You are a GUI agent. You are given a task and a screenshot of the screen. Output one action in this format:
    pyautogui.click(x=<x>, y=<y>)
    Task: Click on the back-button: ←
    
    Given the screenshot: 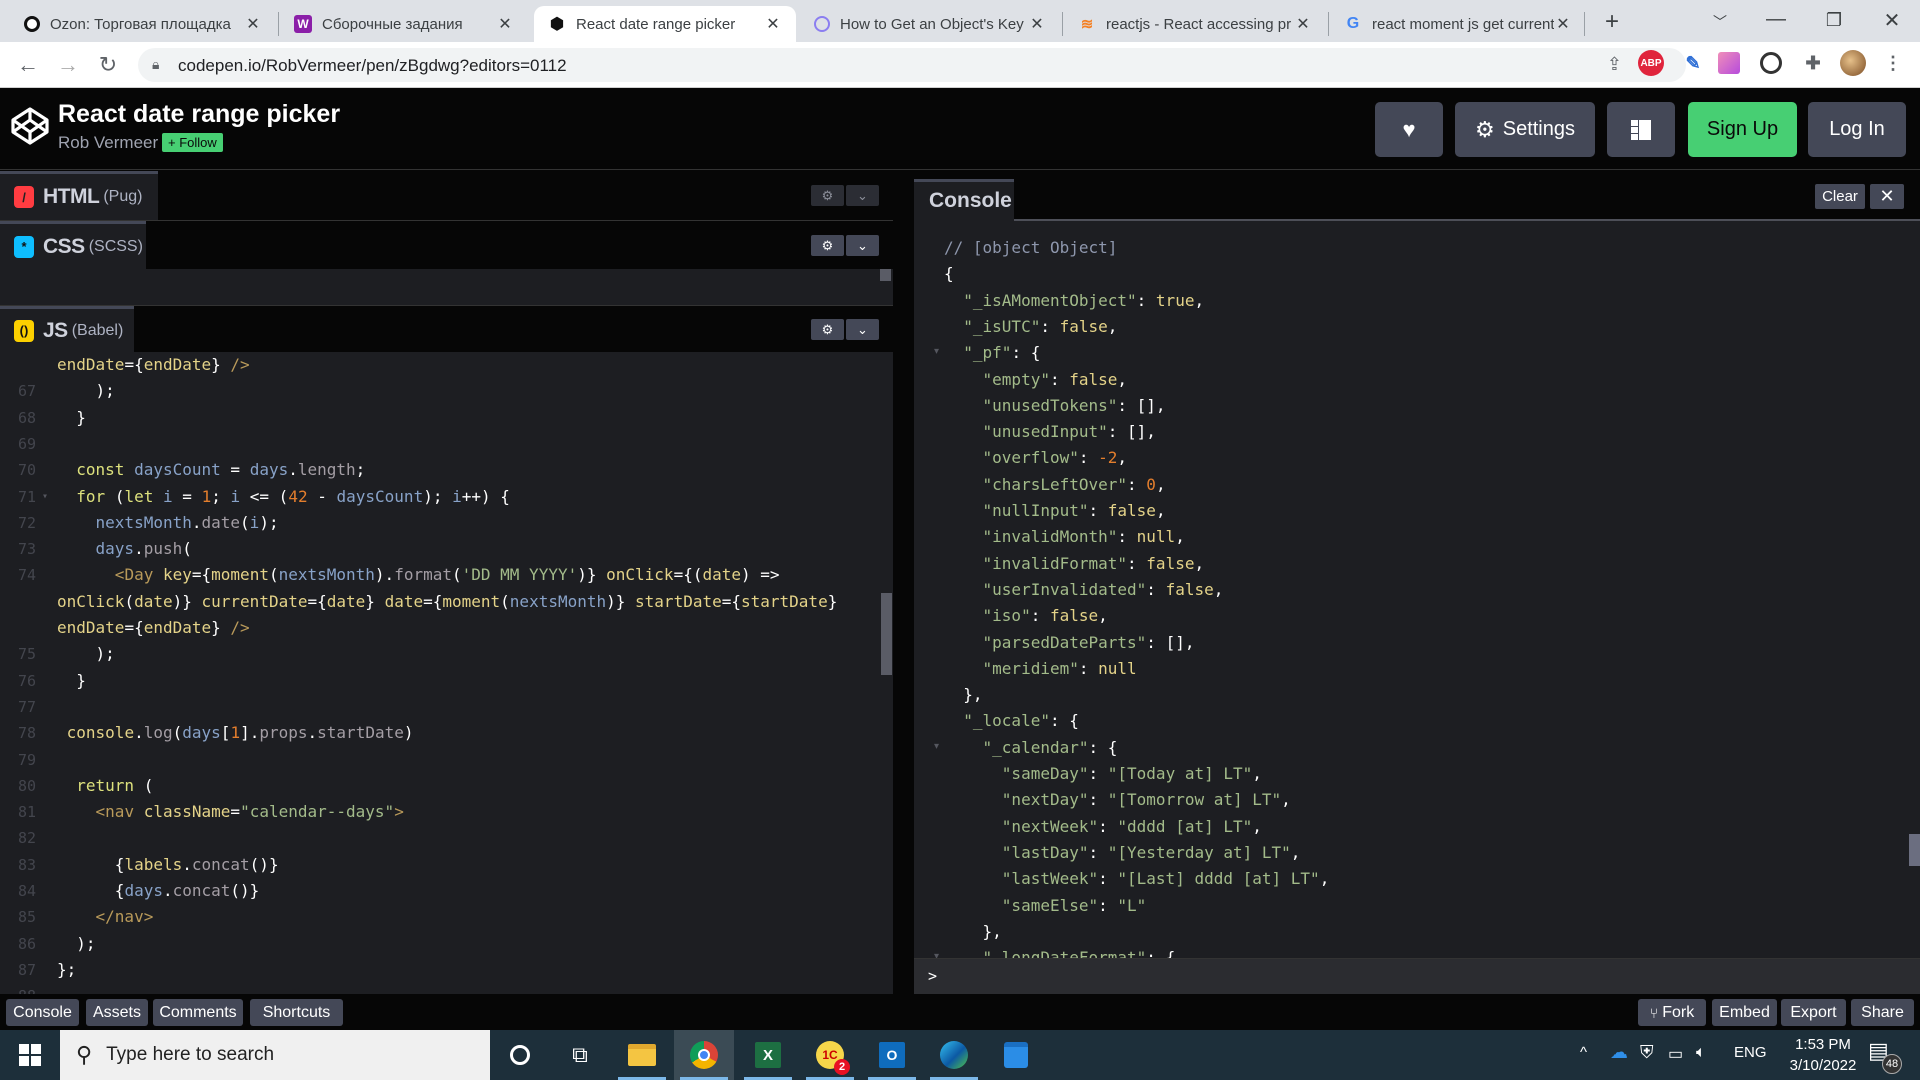 What is the action you would take?
    pyautogui.click(x=28, y=65)
    